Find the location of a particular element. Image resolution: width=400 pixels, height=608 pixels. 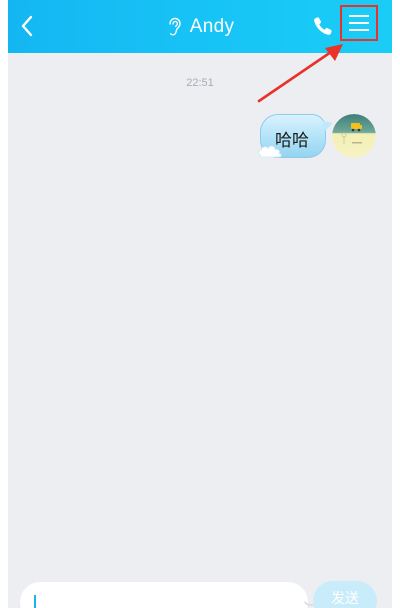

message-bubble: 哈哈 is located at coordinates (295, 136).